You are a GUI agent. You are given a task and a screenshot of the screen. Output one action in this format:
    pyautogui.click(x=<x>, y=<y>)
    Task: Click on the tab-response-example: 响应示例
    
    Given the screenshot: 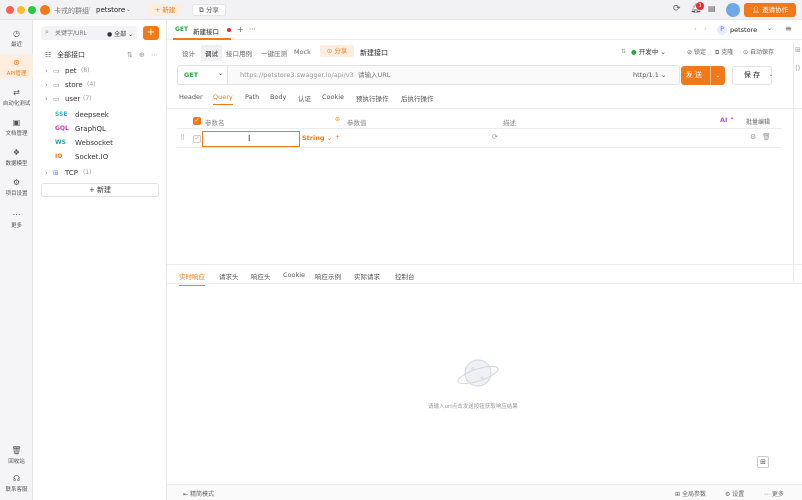 What is the action you would take?
    pyautogui.click(x=328, y=276)
    